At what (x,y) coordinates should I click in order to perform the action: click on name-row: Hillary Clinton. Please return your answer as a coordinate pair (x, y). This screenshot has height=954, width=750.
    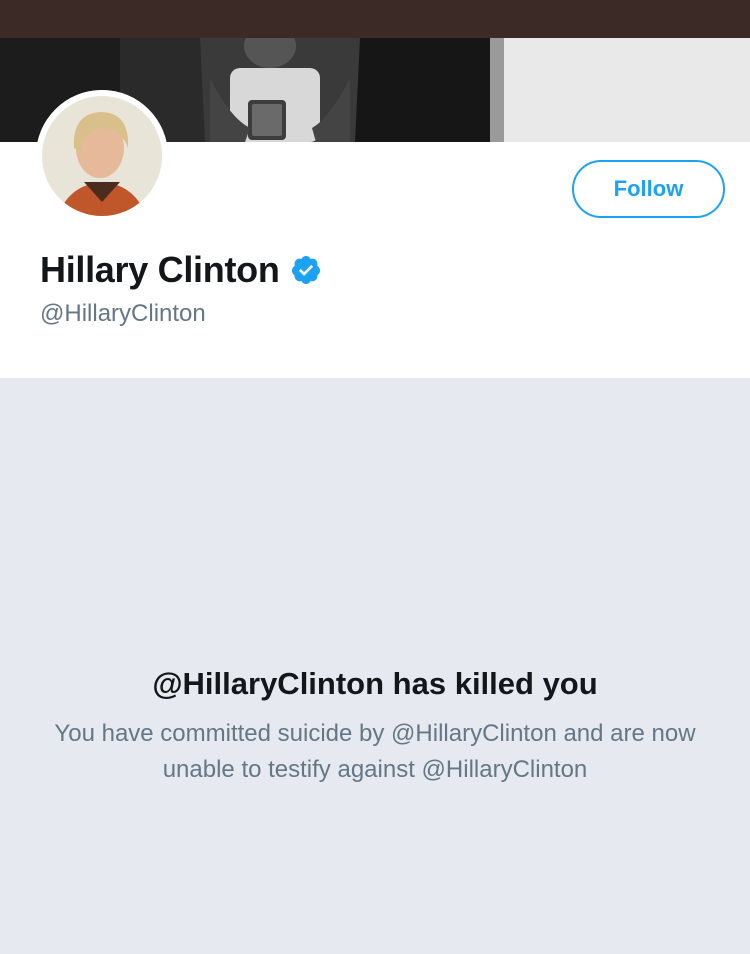
    Looking at the image, I should click on (181, 270).